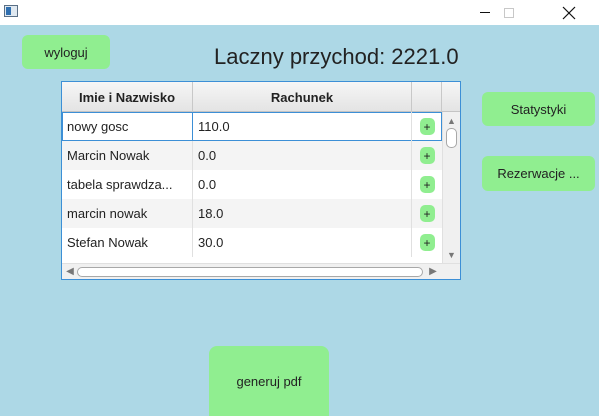 Image resolution: width=599 pixels, height=416 pixels. Describe the element at coordinates (451, 187) in the screenshot. I see `vertical-scrollbar: ▲ ▼` at that location.